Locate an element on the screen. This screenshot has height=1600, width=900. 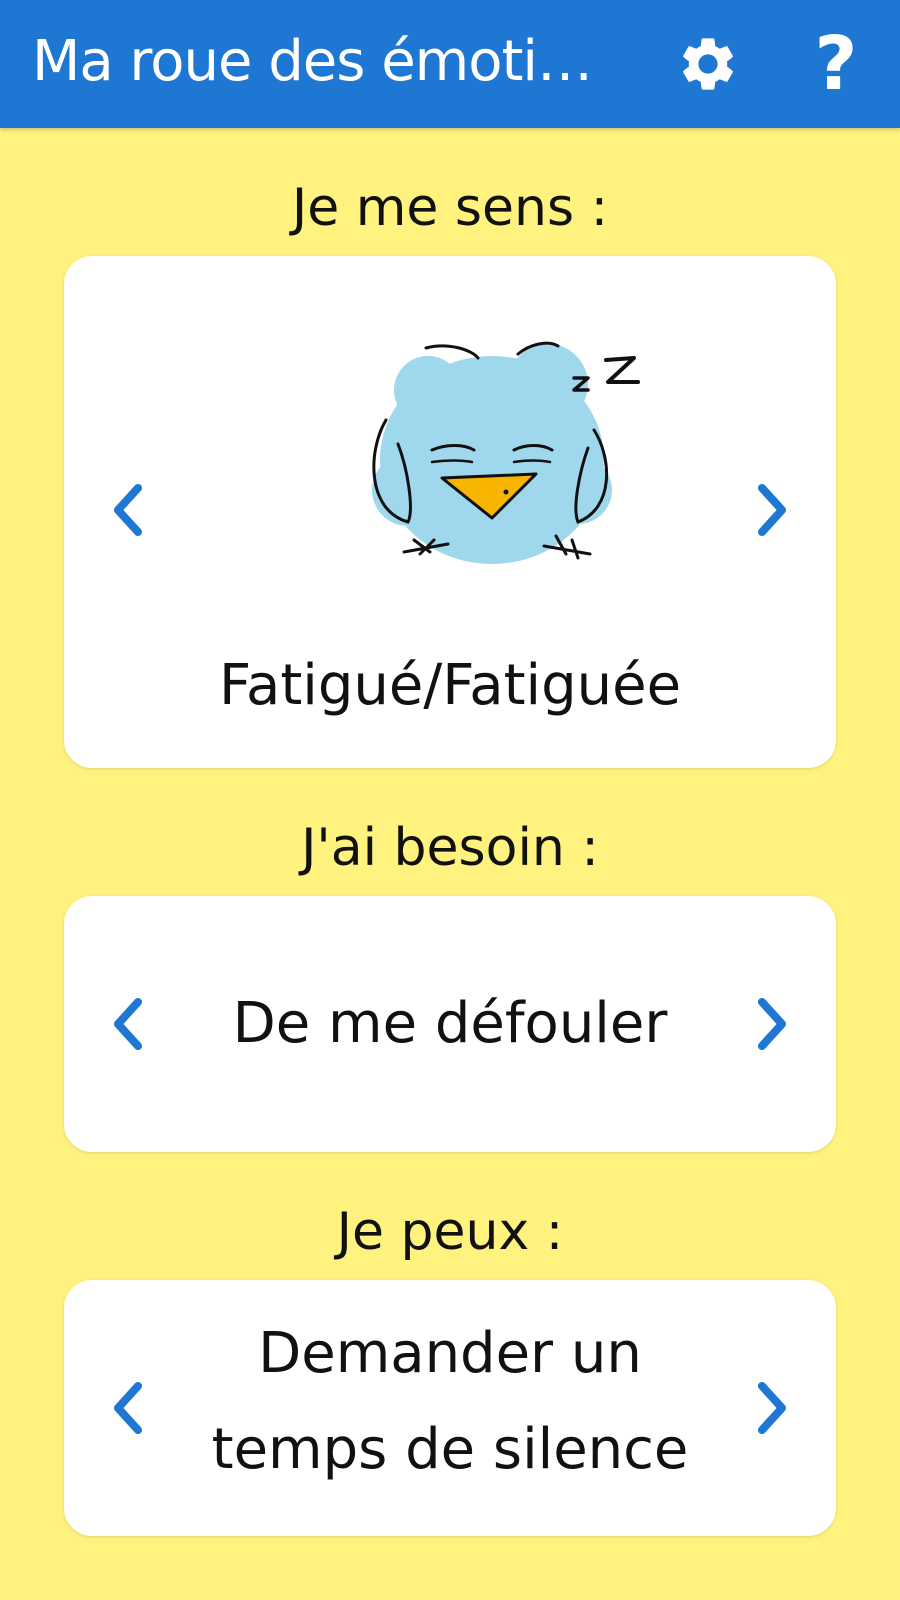
can-card: Demander un temps de silence is located at coordinates (450, 1408).